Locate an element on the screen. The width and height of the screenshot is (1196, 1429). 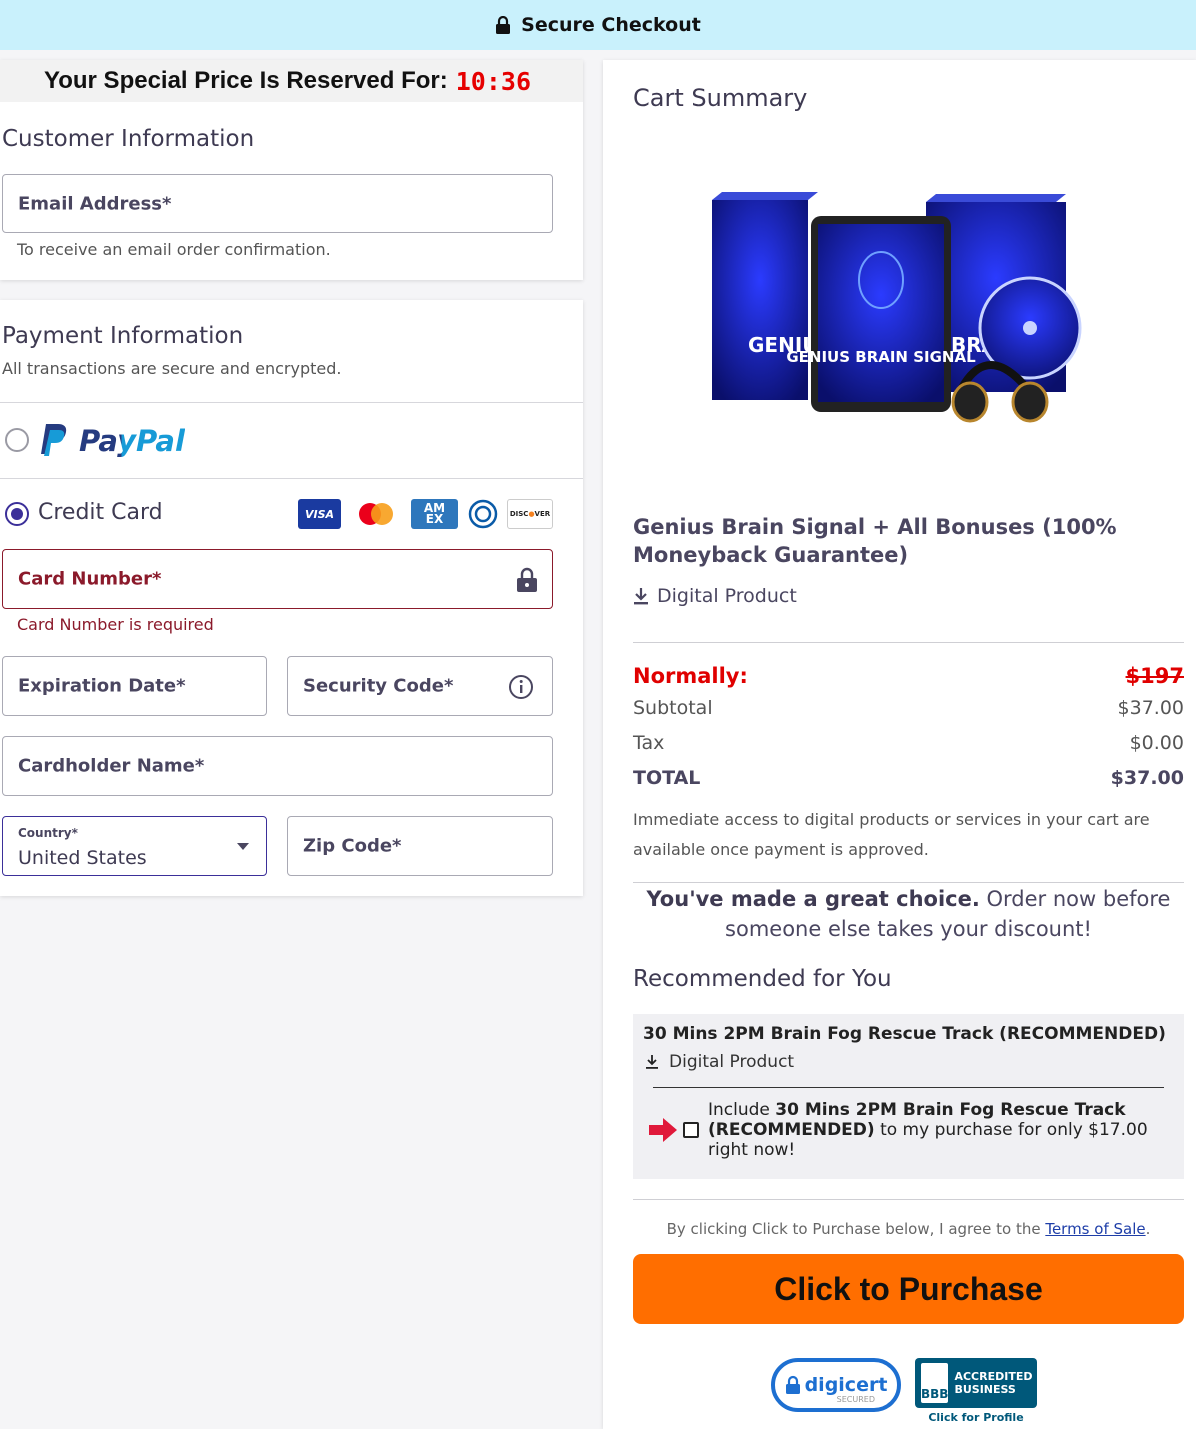
tax-value: $0.00 is located at coordinates (1156, 743).